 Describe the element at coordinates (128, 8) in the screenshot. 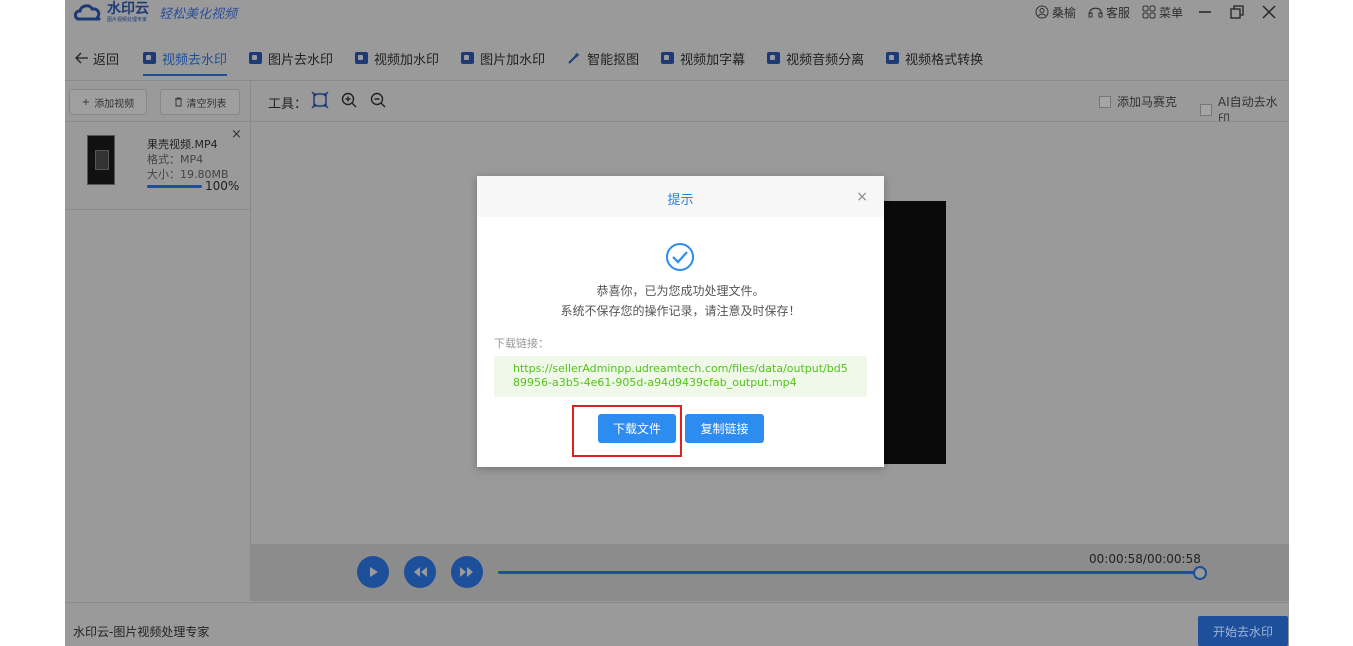

I see `app-name: 水印云` at that location.